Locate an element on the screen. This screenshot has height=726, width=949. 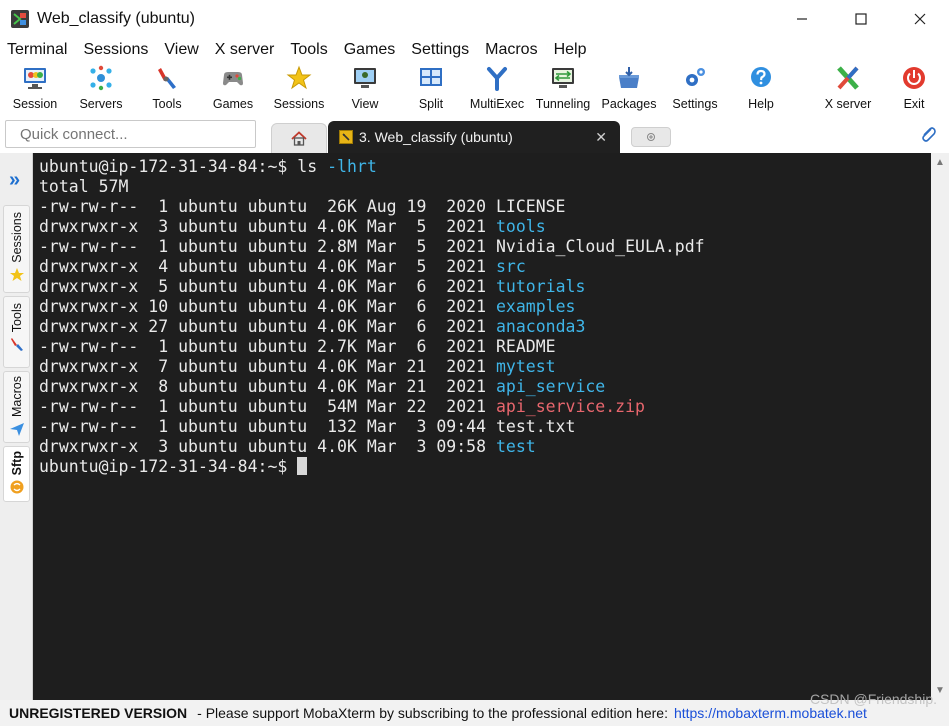
toolbar-session-button: Session is located at coordinates (35, 90).